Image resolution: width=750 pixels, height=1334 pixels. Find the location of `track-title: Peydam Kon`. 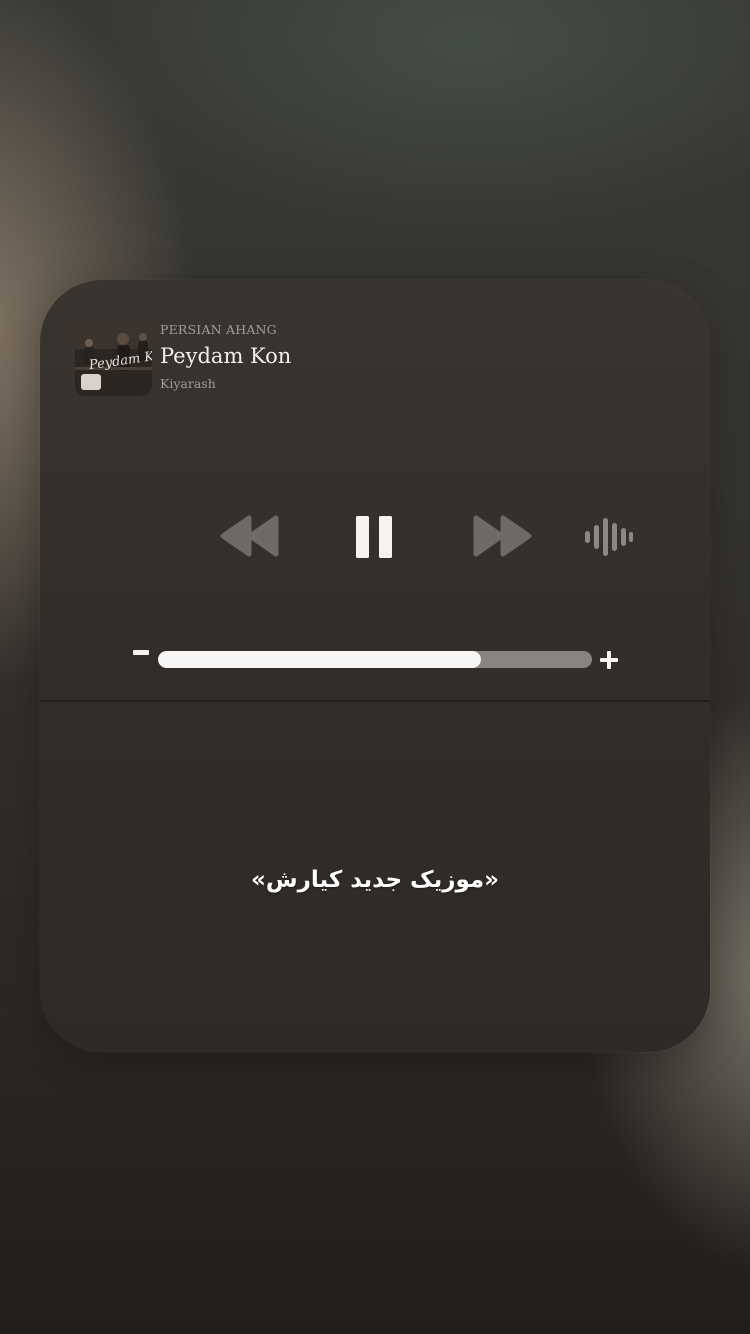

track-title: Peydam Kon is located at coordinates (225, 356).